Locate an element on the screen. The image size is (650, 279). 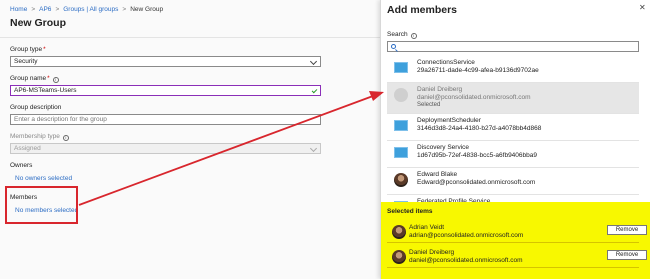
breadcrumb-current: New Group is located at coordinates (147, 9).